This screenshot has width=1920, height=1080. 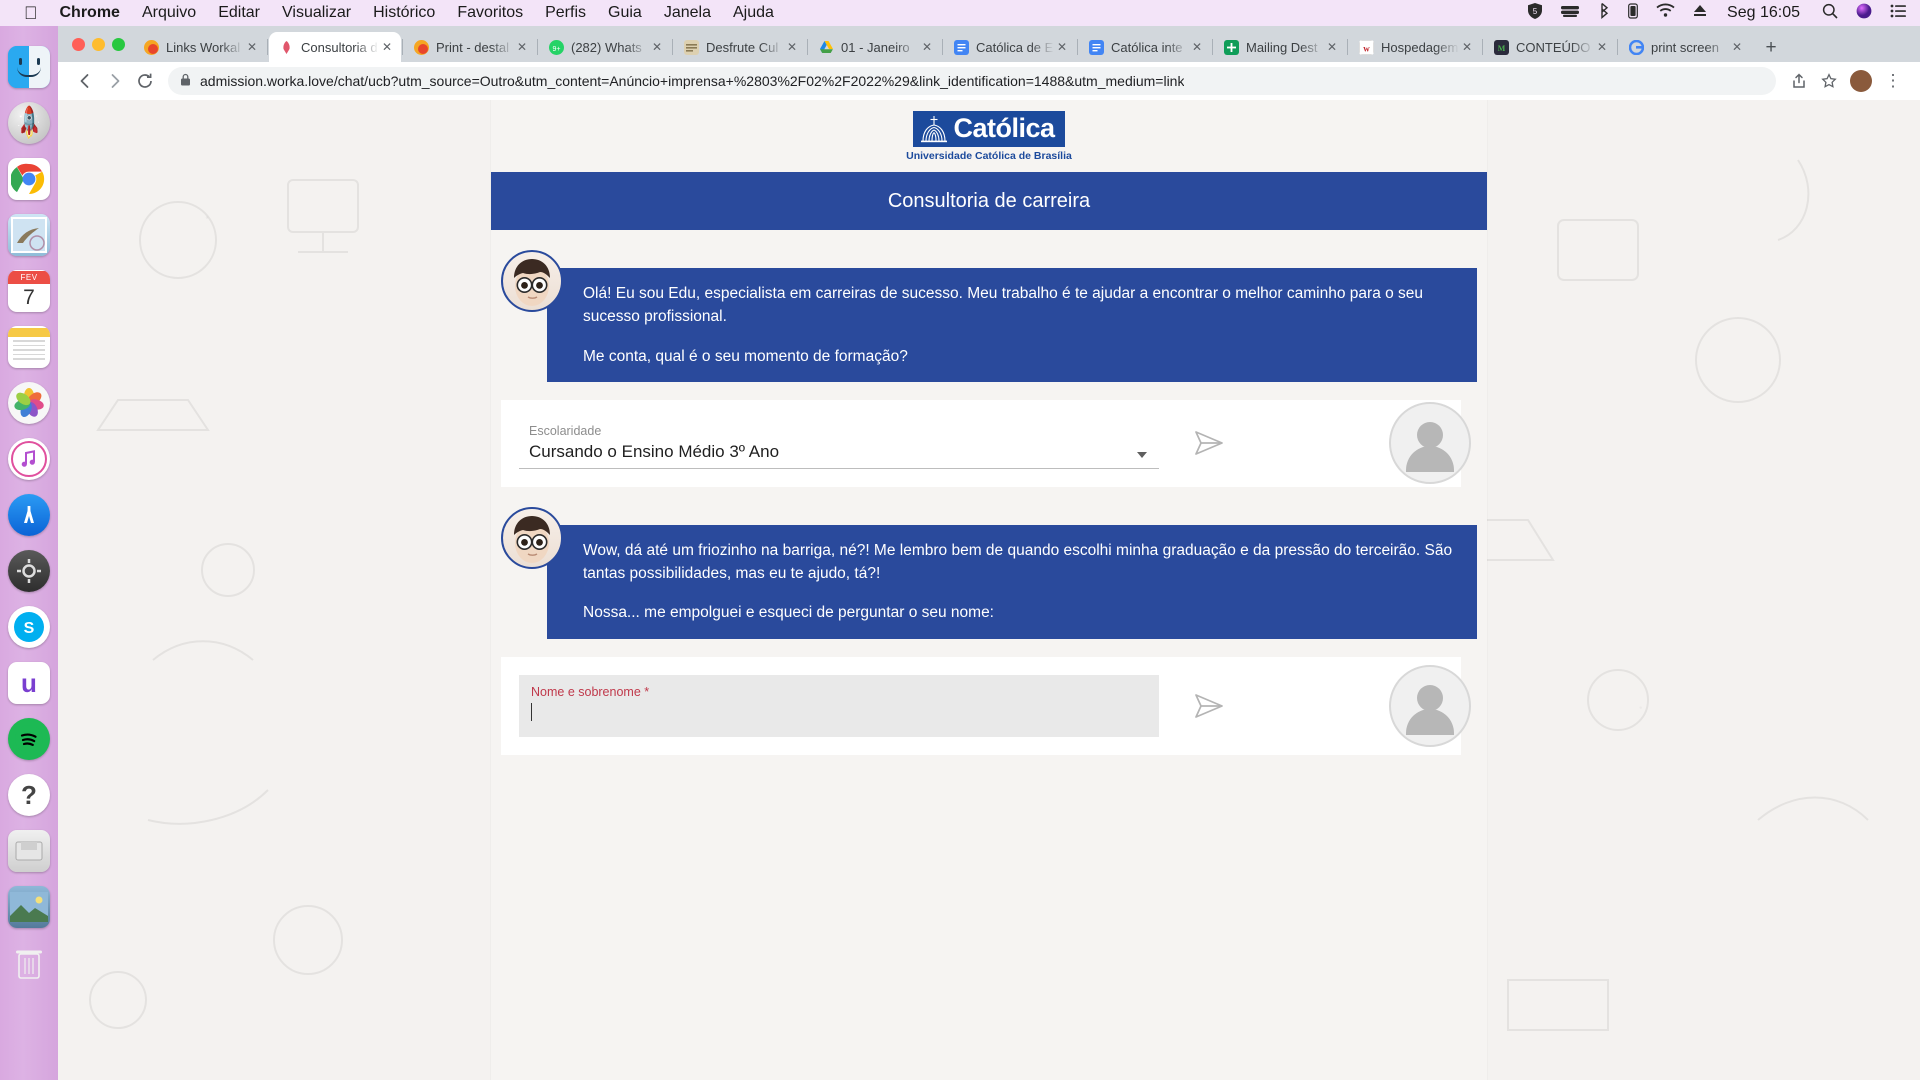 What do you see at coordinates (29, 277) in the screenshot?
I see `calendar-month: FEV` at bounding box center [29, 277].